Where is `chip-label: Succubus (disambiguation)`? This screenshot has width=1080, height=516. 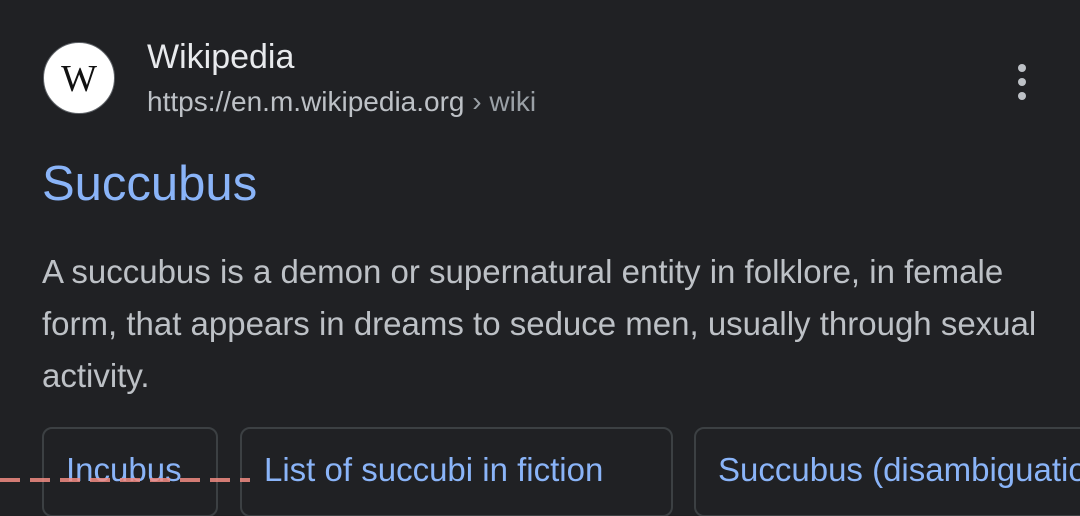 chip-label: Succubus (disambiguation) is located at coordinates (899, 469).